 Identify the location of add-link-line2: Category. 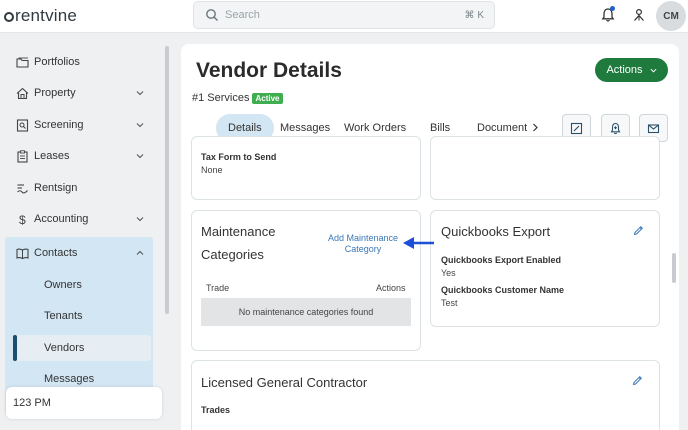
(363, 249).